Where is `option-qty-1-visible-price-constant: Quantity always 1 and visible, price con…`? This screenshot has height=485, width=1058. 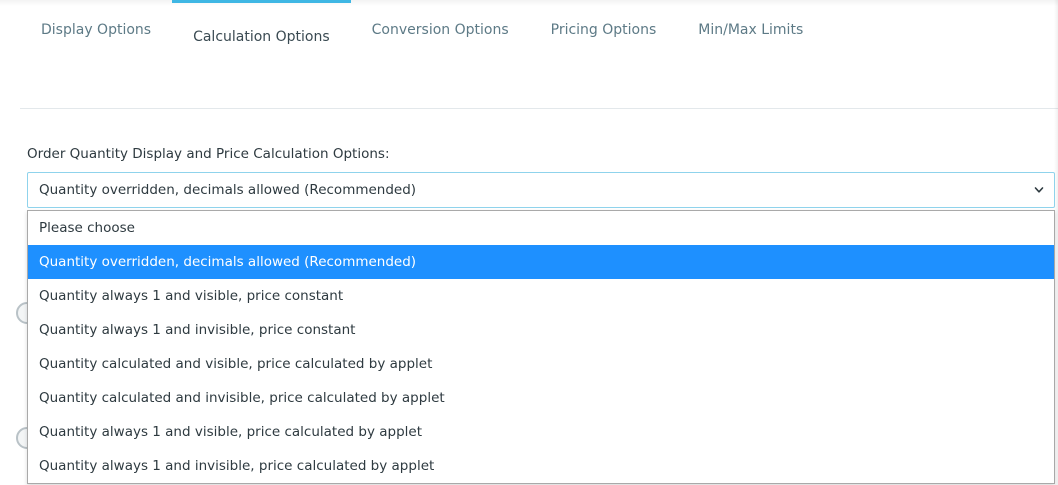 option-qty-1-visible-price-constant: Quantity always 1 and visible, price con… is located at coordinates (541, 296).